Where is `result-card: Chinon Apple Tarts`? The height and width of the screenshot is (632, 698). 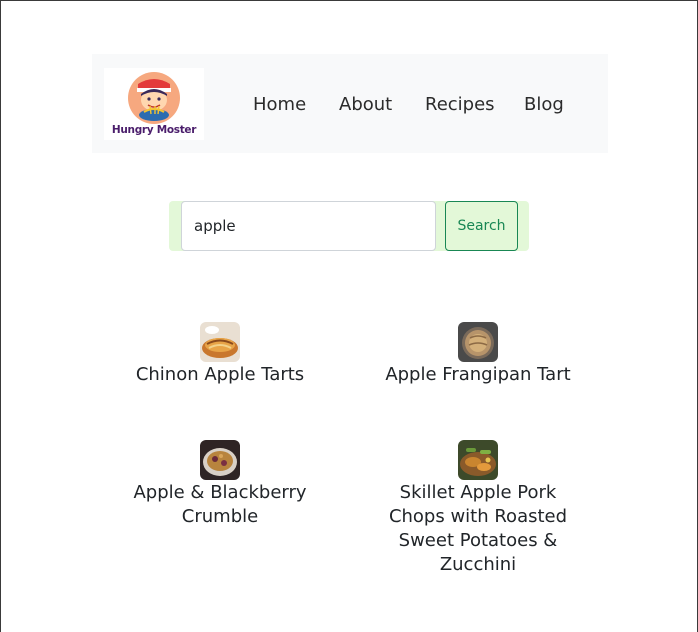
result-card: Chinon Apple Tarts is located at coordinates (220, 354).